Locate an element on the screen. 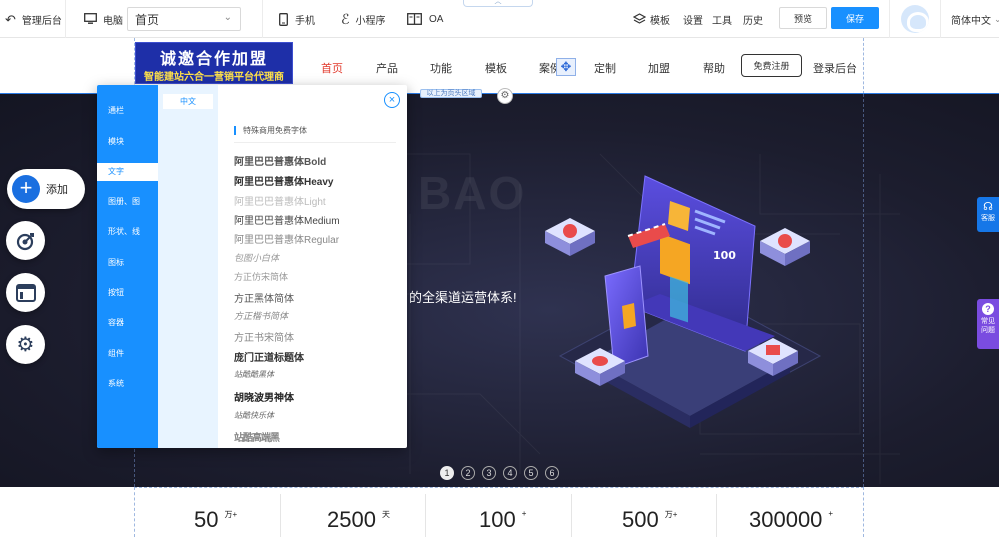 Image resolution: width=999 pixels, height=537 pixels. history-label: 历史 is located at coordinates (753, 21).